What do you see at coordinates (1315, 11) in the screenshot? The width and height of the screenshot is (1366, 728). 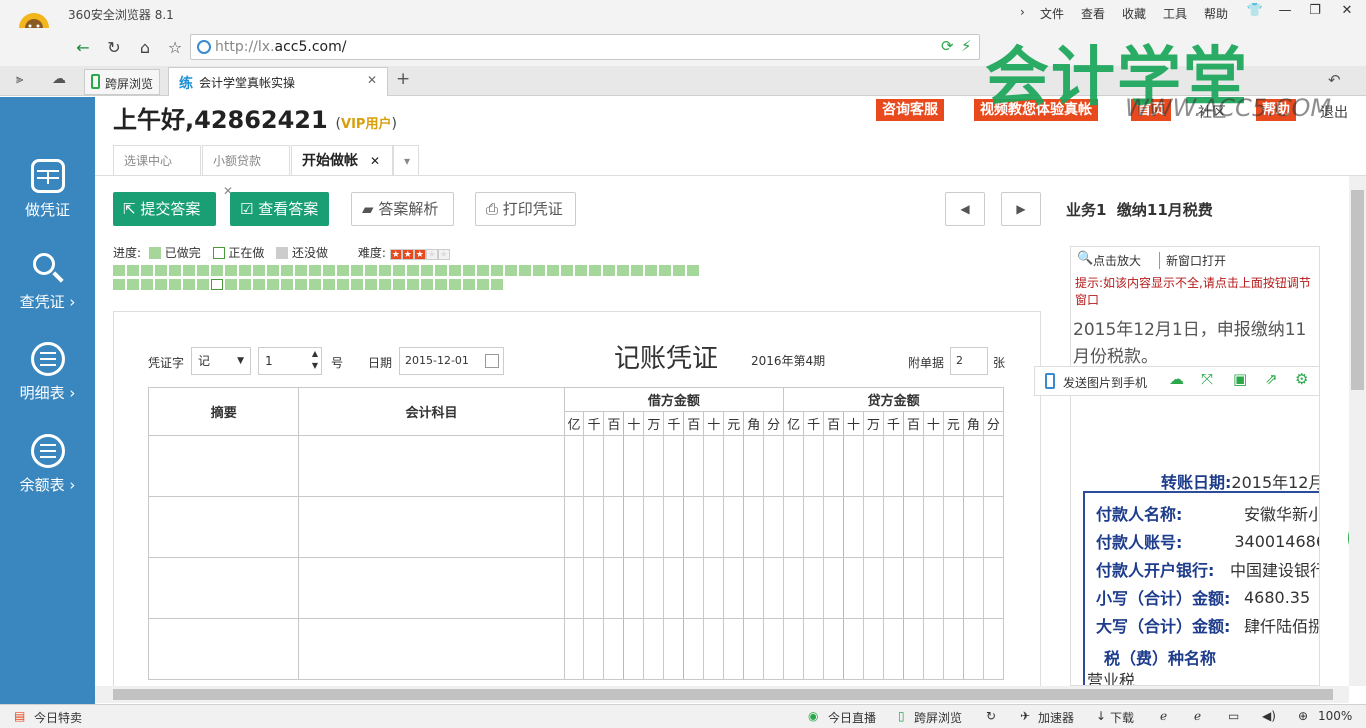 I see `maximize-icon: ❐` at bounding box center [1315, 11].